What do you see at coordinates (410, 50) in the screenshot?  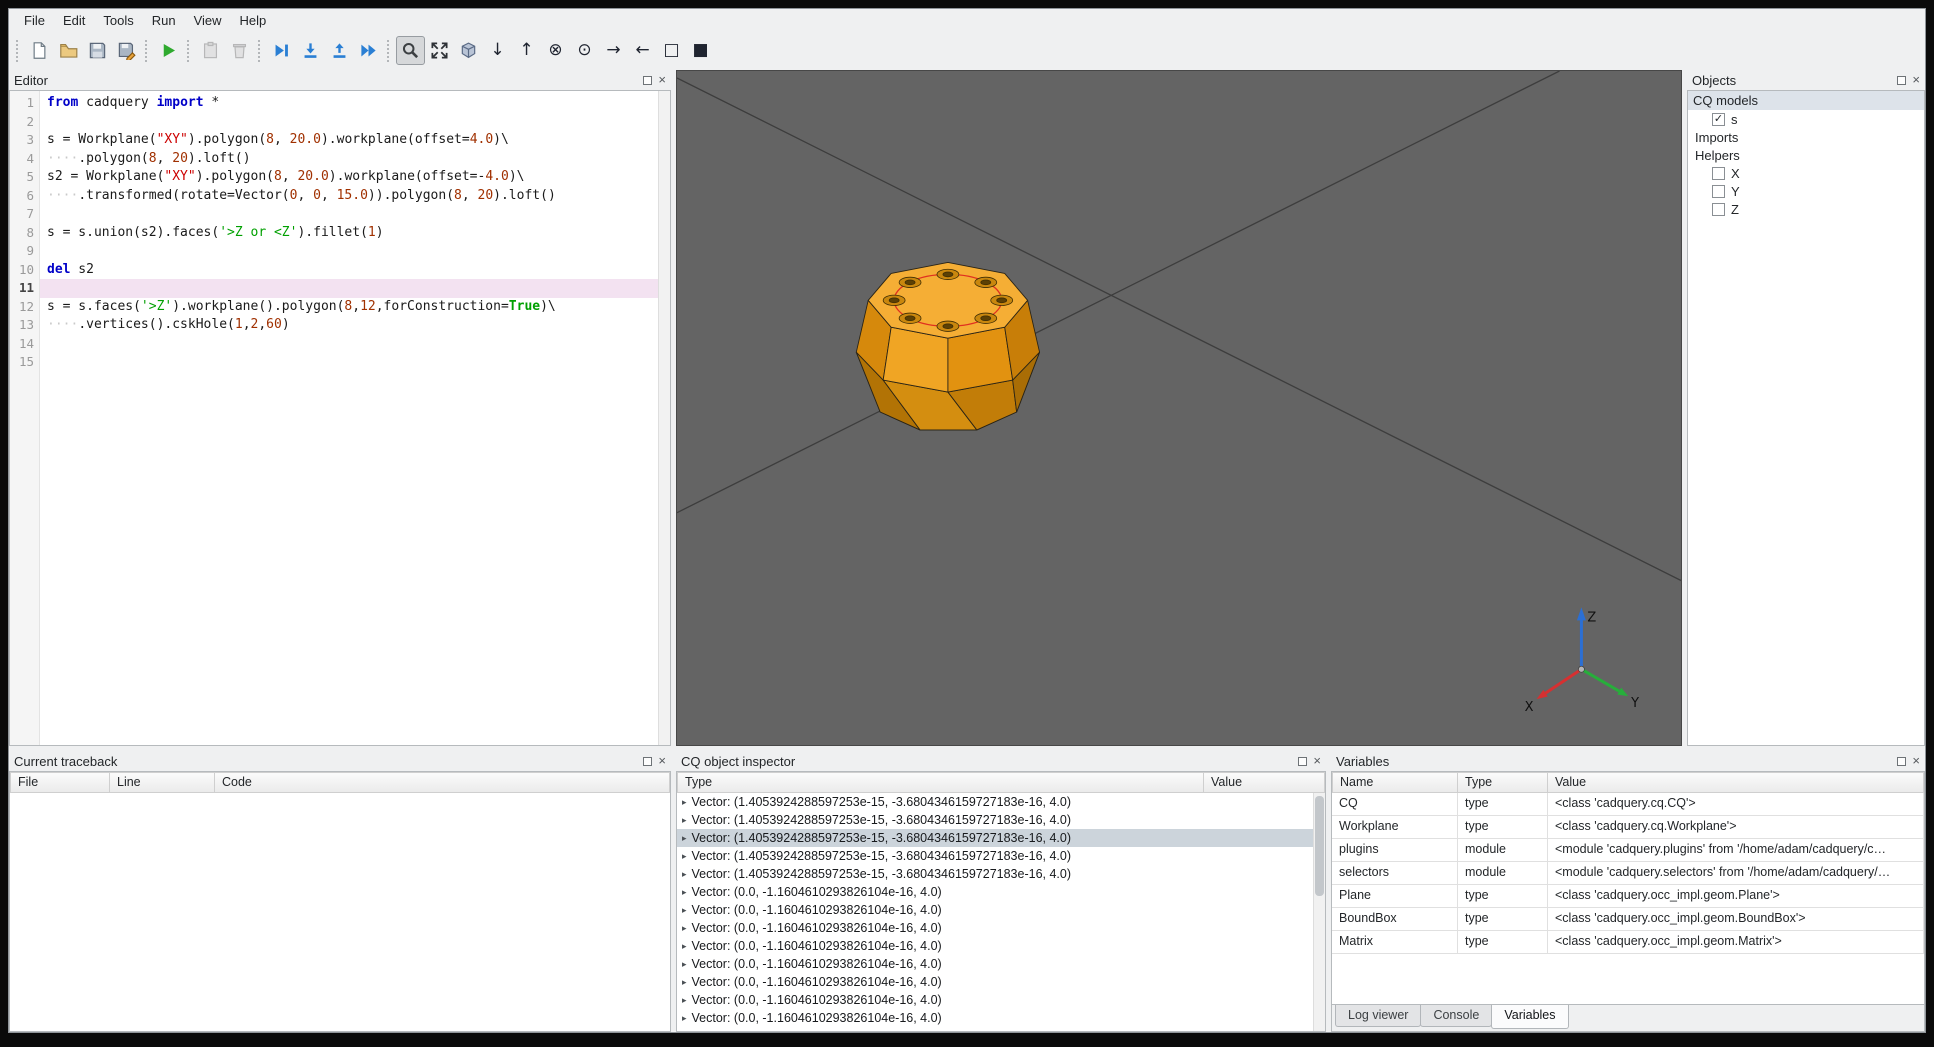 I see `fit-zoom-button` at bounding box center [410, 50].